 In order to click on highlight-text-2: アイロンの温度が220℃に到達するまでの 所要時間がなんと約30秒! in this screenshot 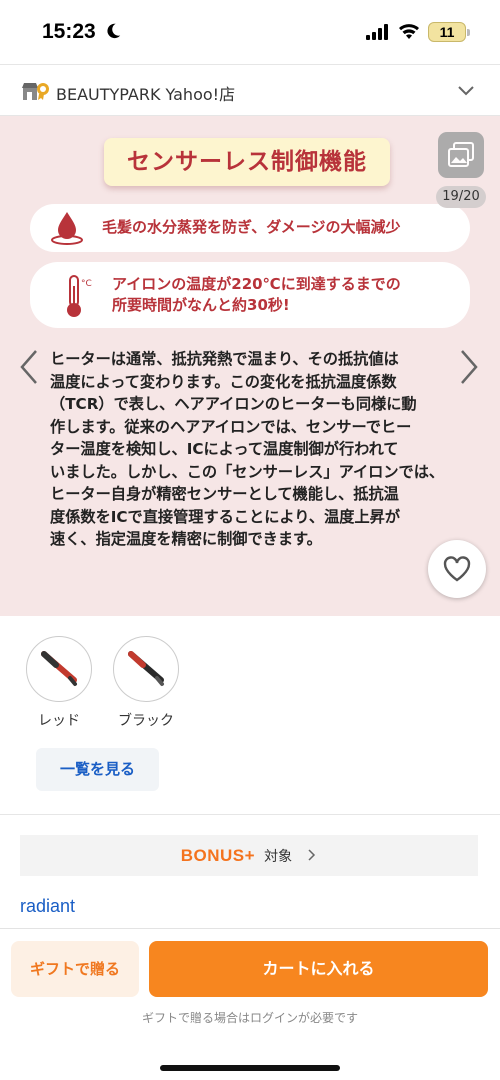, I will do `click(256, 295)`.